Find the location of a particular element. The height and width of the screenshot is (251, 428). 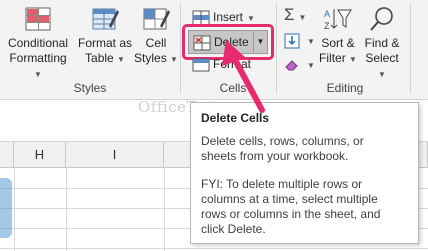

format-as-table-label-1: Format as is located at coordinates (104, 43).